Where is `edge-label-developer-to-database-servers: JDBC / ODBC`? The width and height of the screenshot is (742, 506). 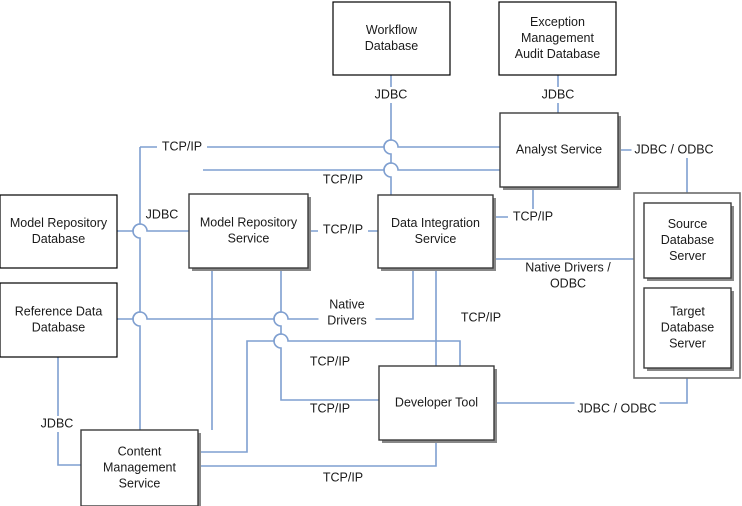
edge-label-developer-to-database-servers: JDBC / ODBC is located at coordinates (617, 409).